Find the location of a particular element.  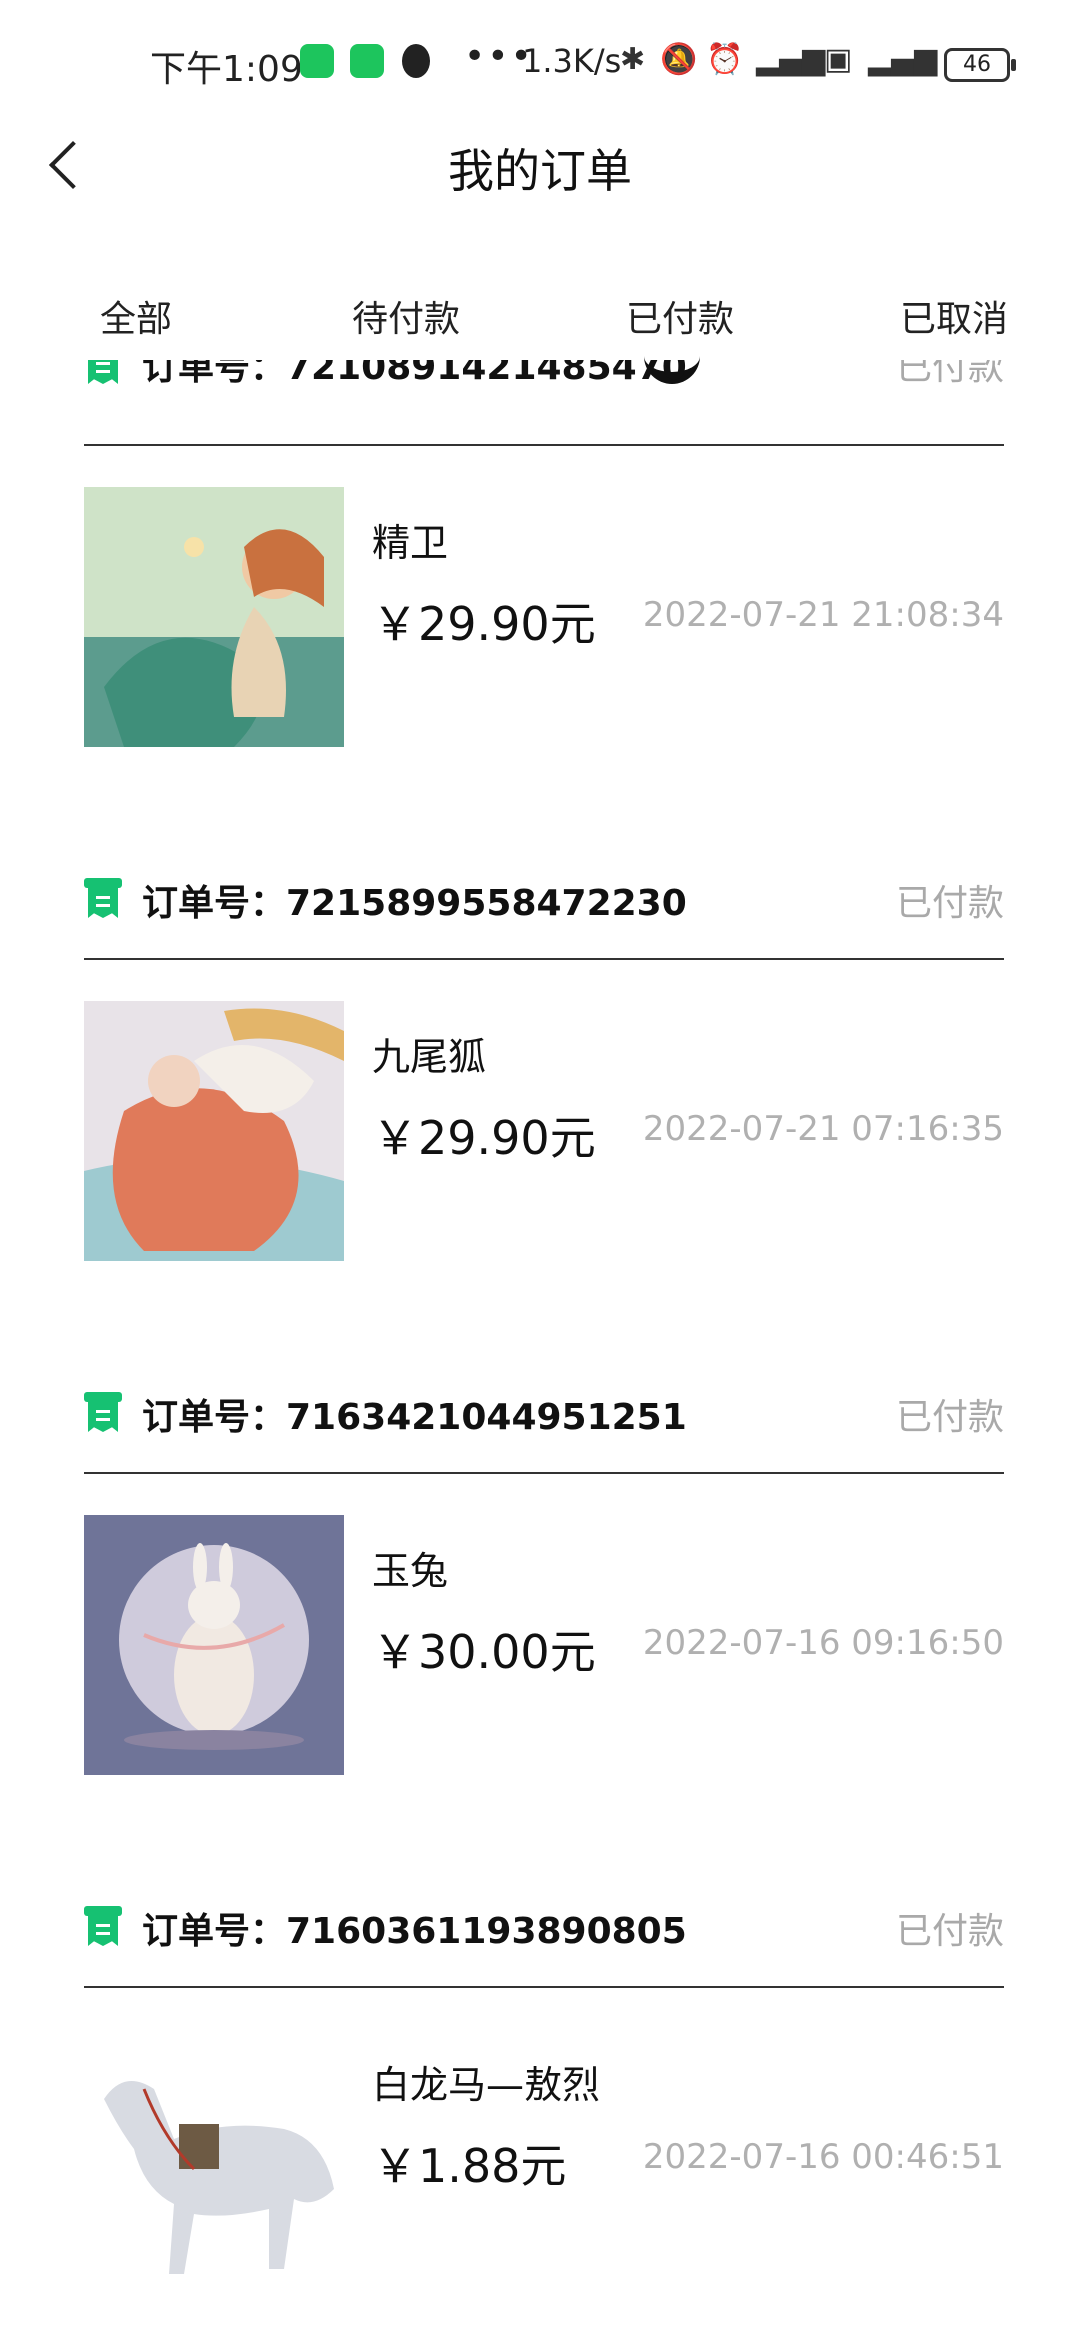

status-time: 下午1:09 is located at coordinates (226, 69).